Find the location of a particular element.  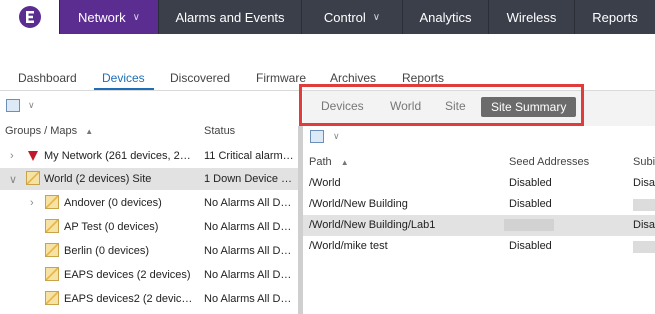

nav-control-label: Control is located at coordinates (344, 17).